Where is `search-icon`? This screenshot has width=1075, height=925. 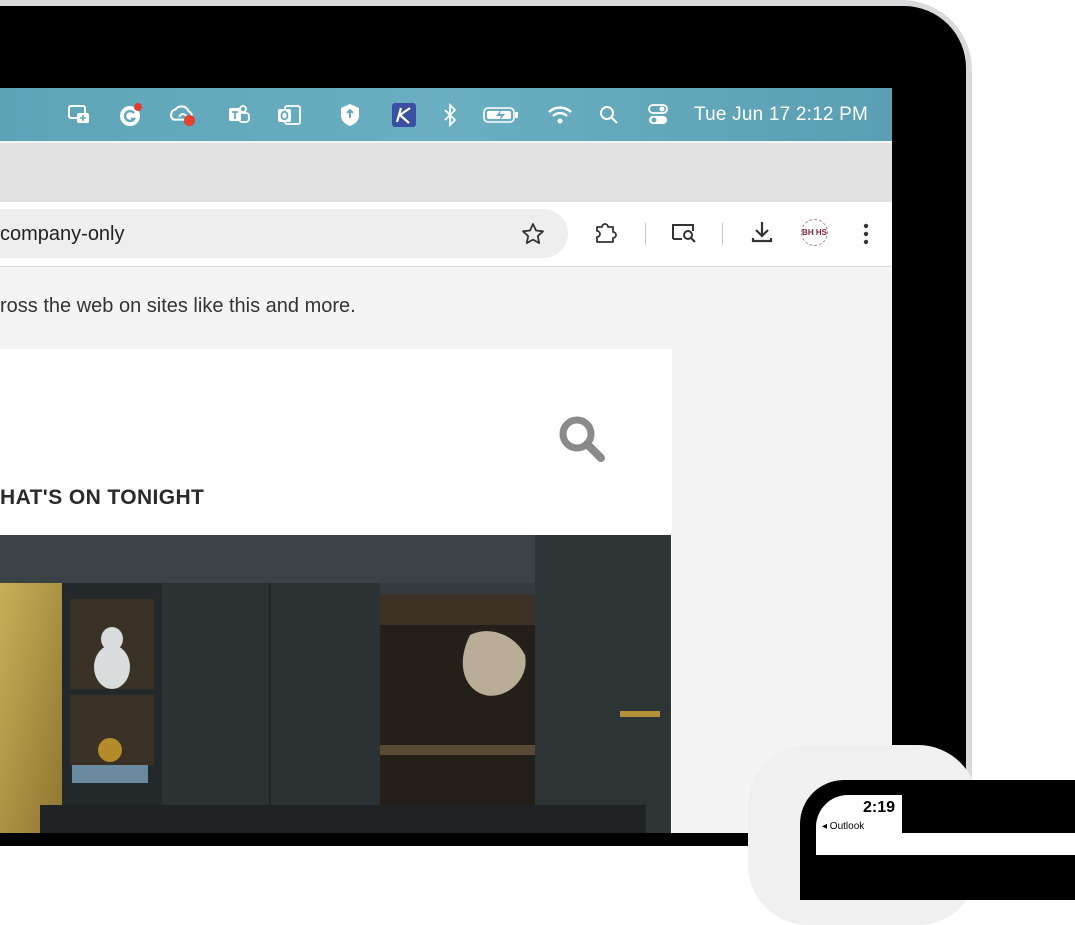 search-icon is located at coordinates (582, 441).